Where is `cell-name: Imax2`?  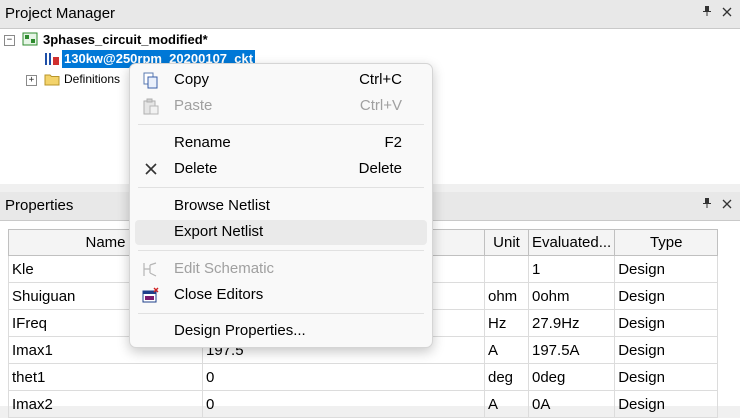 cell-name: Imax2 is located at coordinates (105, 404).